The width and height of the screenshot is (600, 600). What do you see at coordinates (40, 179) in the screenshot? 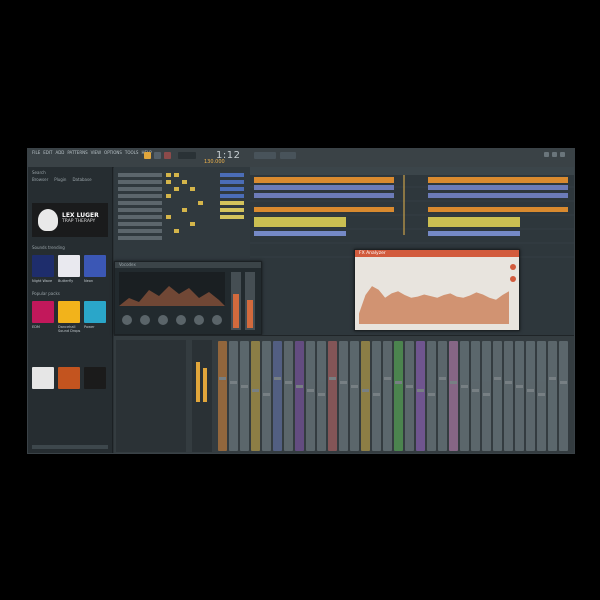
I see `tab-browser: Browser` at bounding box center [40, 179].